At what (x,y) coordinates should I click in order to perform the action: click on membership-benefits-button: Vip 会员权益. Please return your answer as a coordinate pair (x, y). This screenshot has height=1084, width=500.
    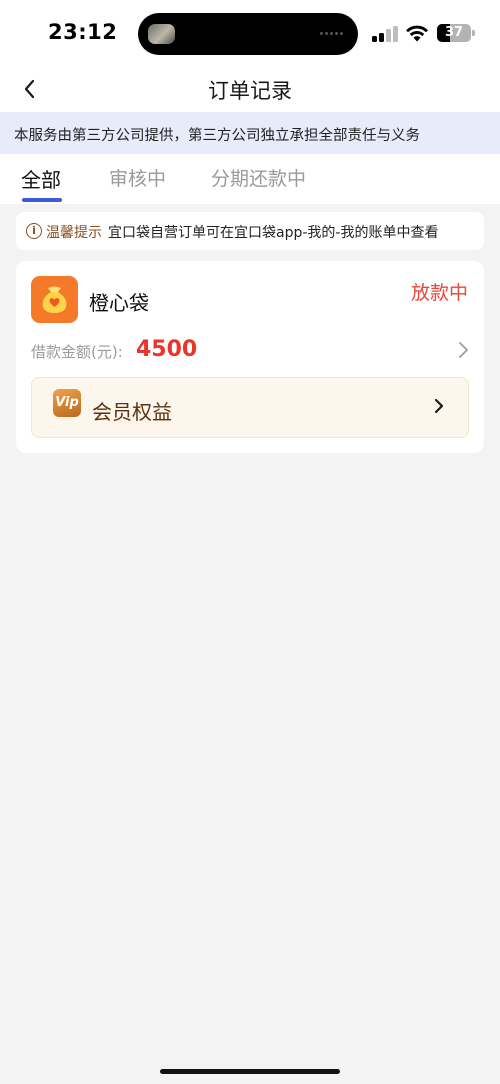
    Looking at the image, I should click on (250, 407).